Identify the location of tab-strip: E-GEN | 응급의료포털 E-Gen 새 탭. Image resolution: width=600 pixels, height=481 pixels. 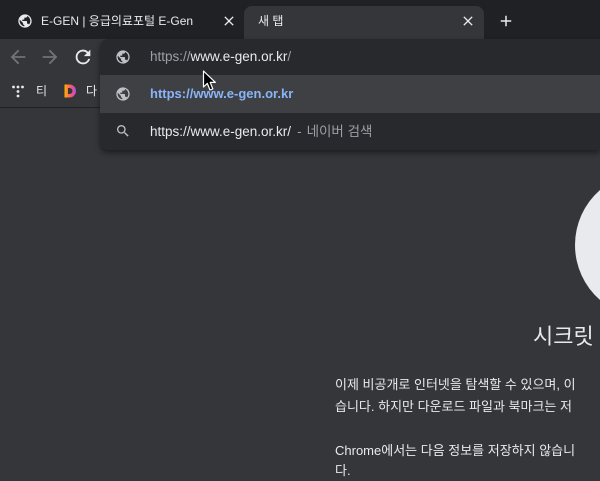
(300, 19).